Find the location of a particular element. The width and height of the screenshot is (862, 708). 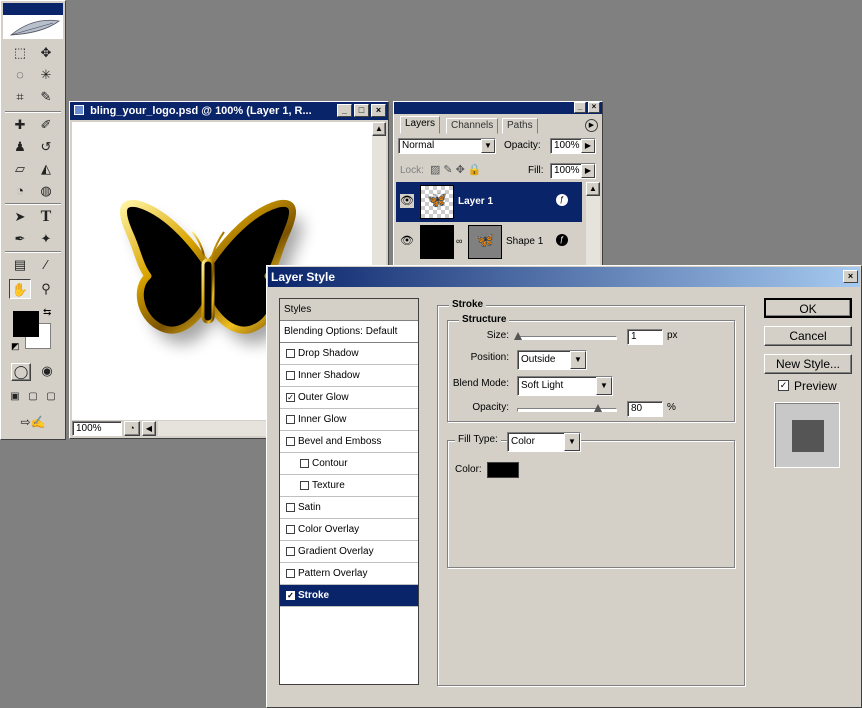

ok-button: OK is located at coordinates (808, 308).